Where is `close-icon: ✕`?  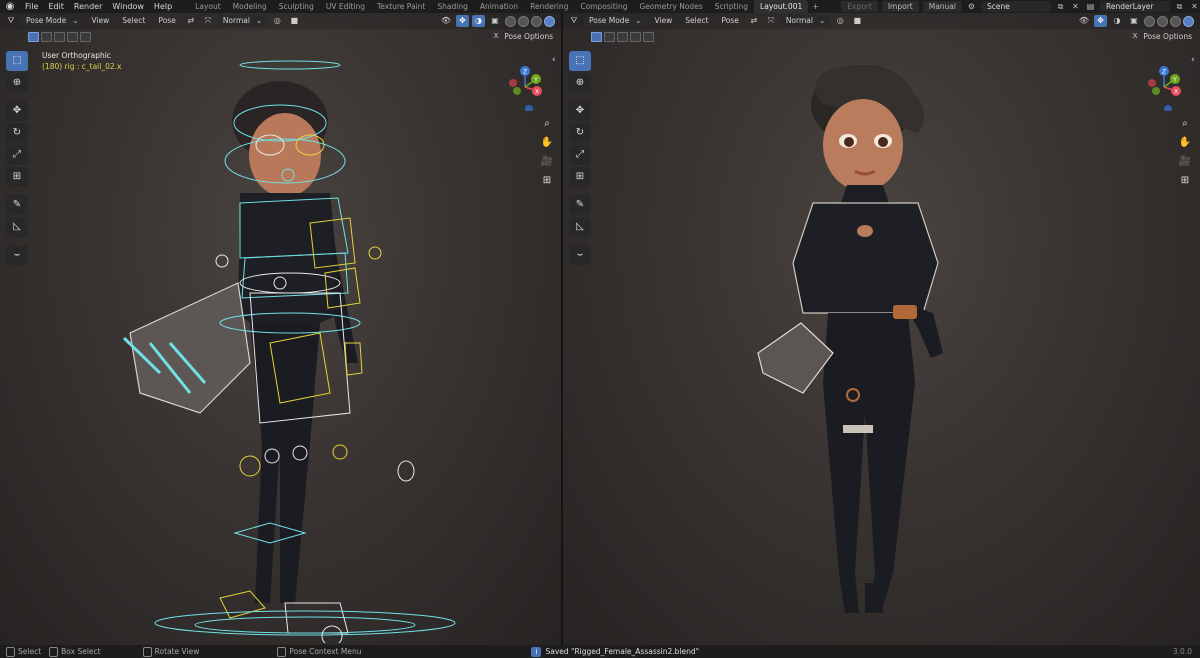
close-icon: ✕ is located at coordinates (1075, 6).